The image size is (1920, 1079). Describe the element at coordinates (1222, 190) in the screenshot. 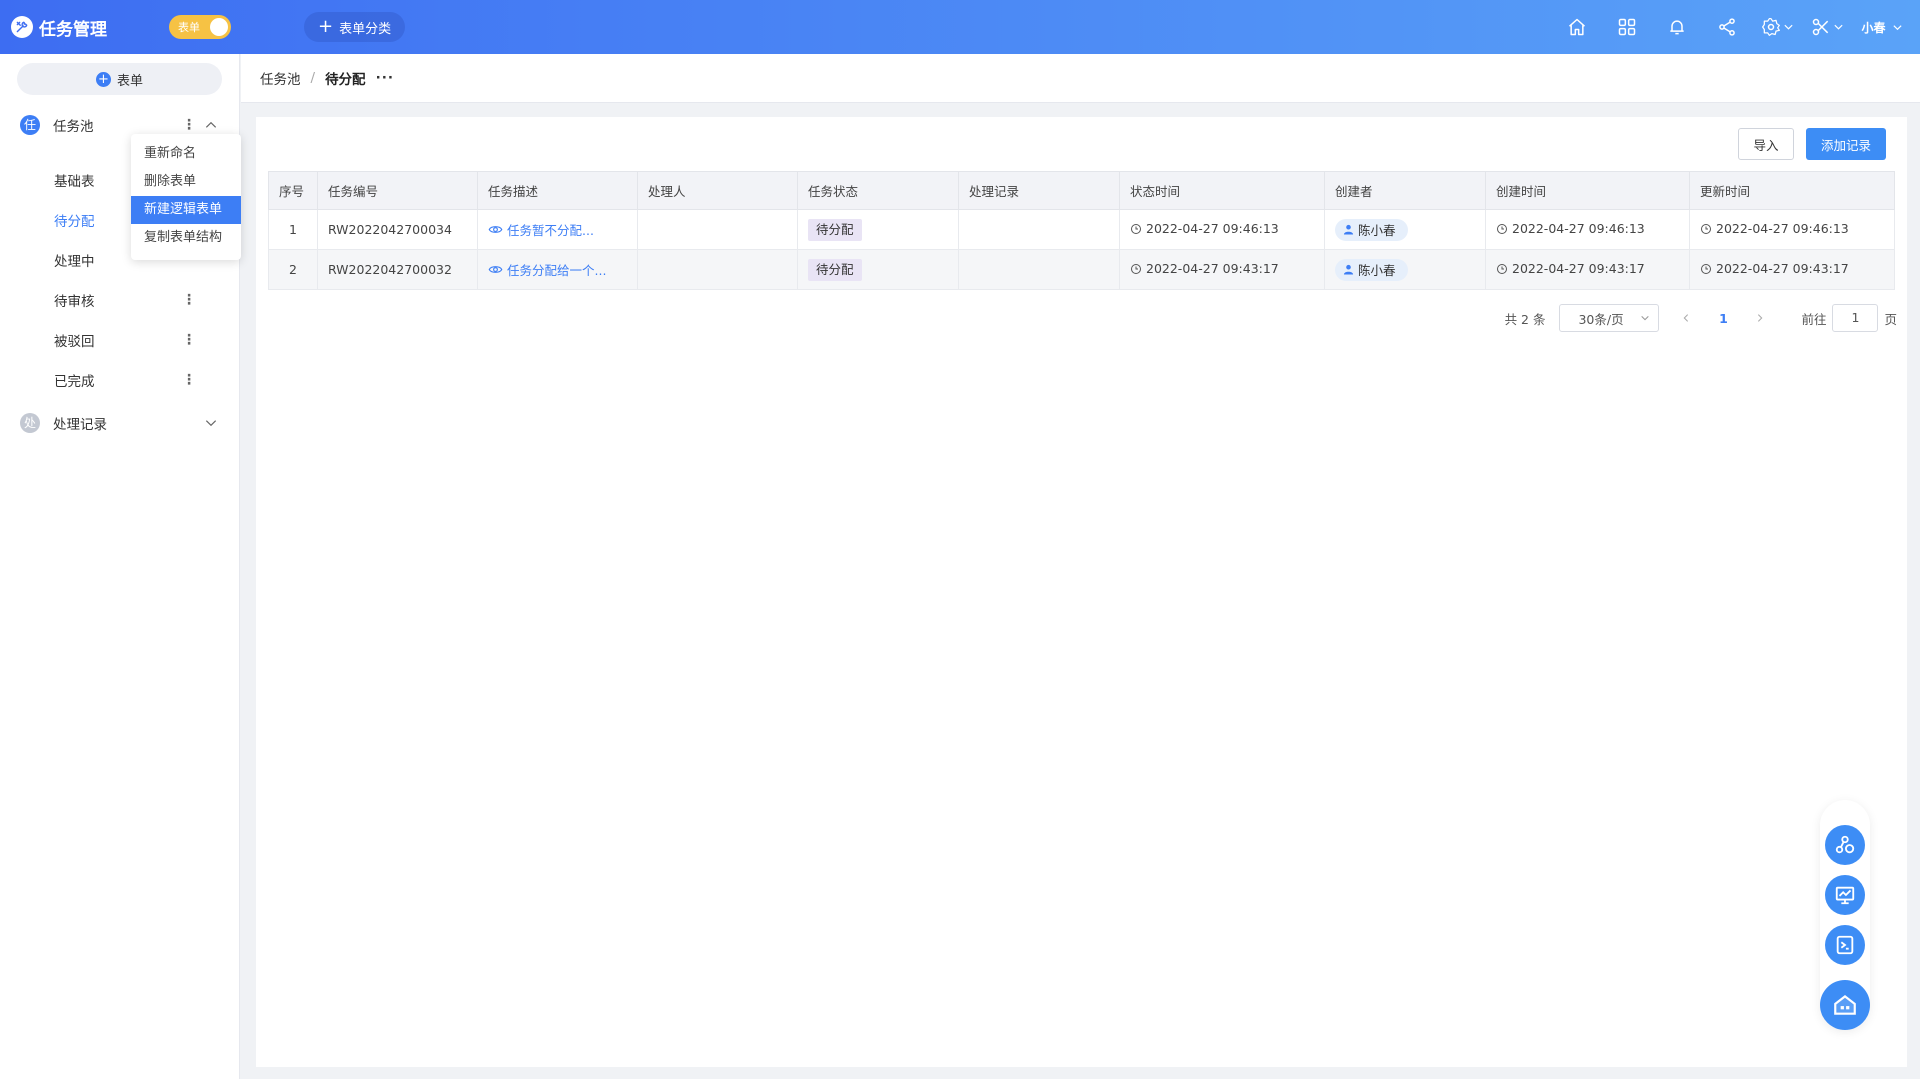

I see `column-header: 状态时间` at that location.